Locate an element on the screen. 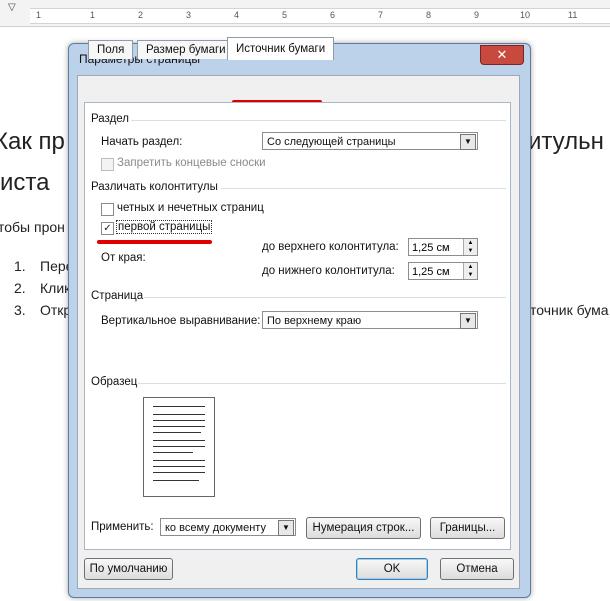 The height and width of the screenshot is (601, 610). doc-heading-right: итульн is located at coordinates (566, 141).